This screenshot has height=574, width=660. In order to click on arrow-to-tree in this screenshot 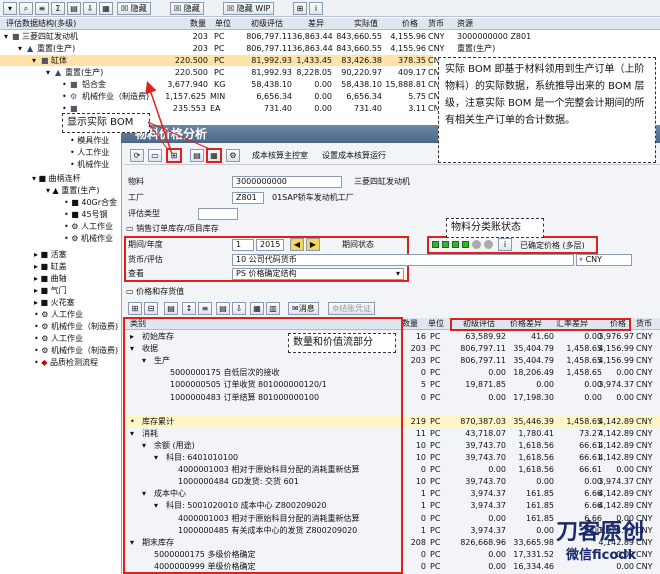, I will do `click(159, 118)`.